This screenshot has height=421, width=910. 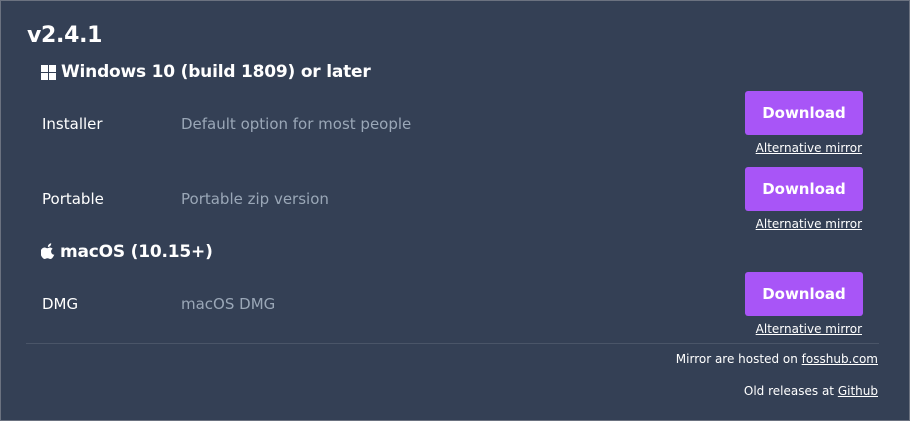 What do you see at coordinates (136, 252) in the screenshot?
I see `macos-heading-label: macOS (10.15+)` at bounding box center [136, 252].